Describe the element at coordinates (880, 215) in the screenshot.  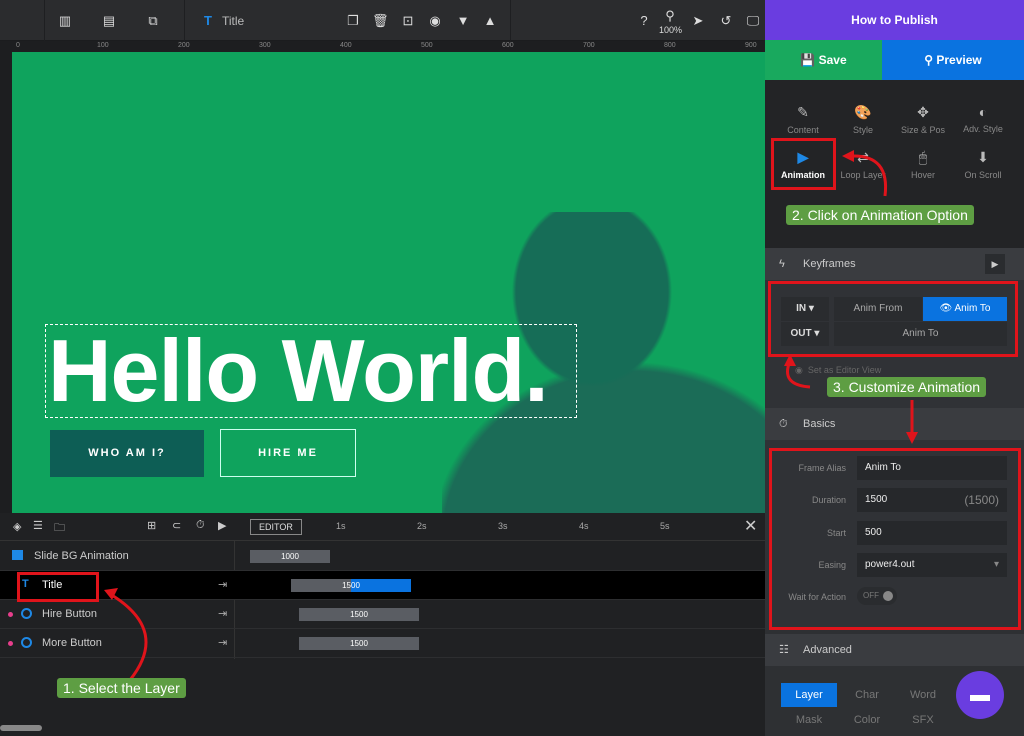
I see `annotation-step-2: 2. Click on Animation Option` at that location.